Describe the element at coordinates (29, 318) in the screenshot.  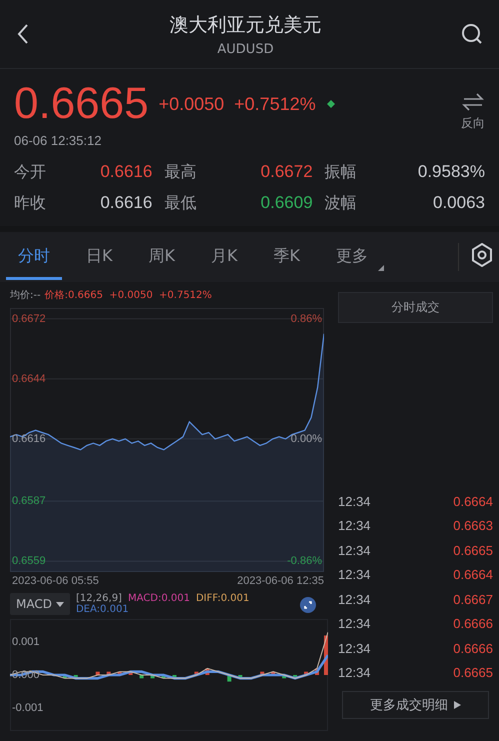
I see `price-level: 0.6672` at that location.